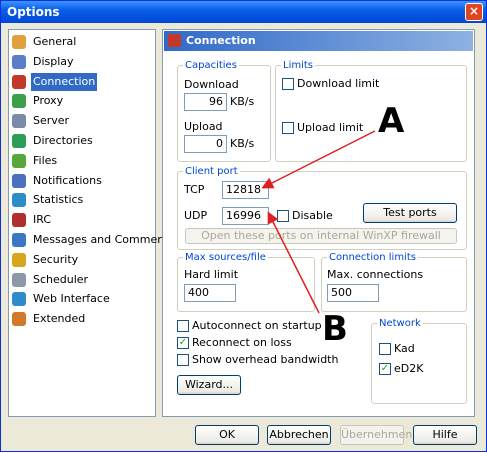 This screenshot has height=453, width=487. I want to click on proxy-icon, so click(19, 101).